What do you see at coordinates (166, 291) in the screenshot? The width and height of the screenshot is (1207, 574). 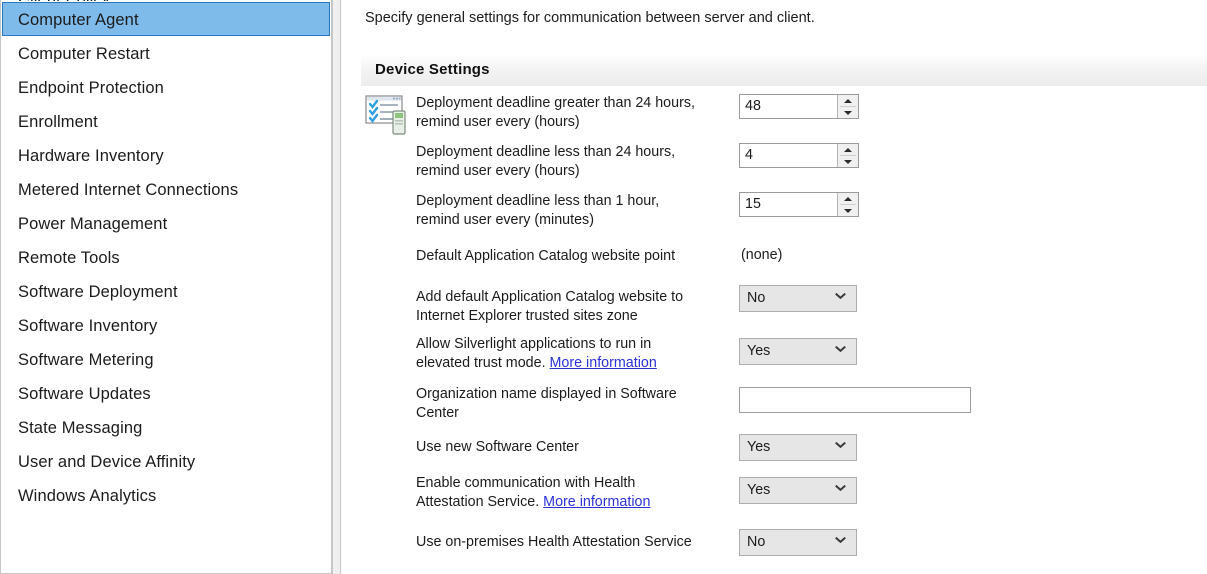 I see `sidebar-item-software-deployment: Software Deployment` at bounding box center [166, 291].